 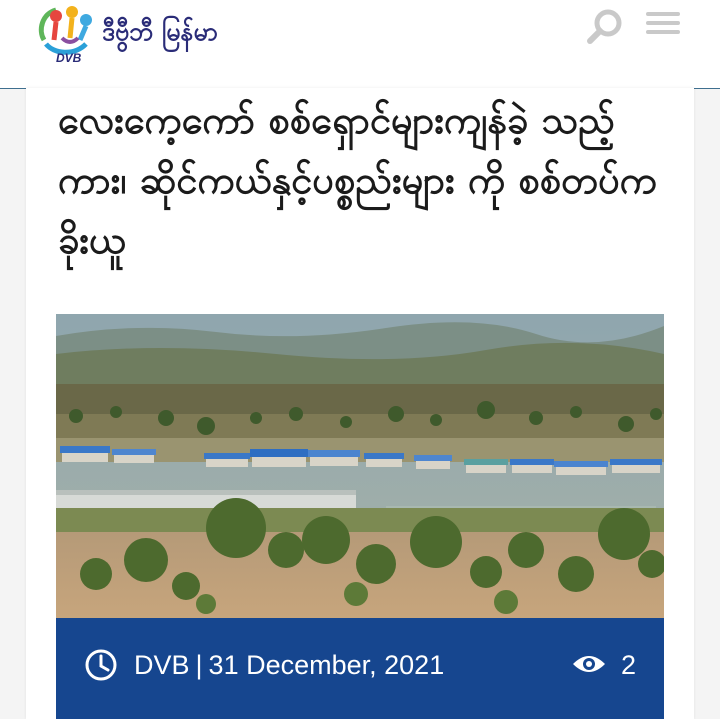 I want to click on search-button, so click(x=605, y=27).